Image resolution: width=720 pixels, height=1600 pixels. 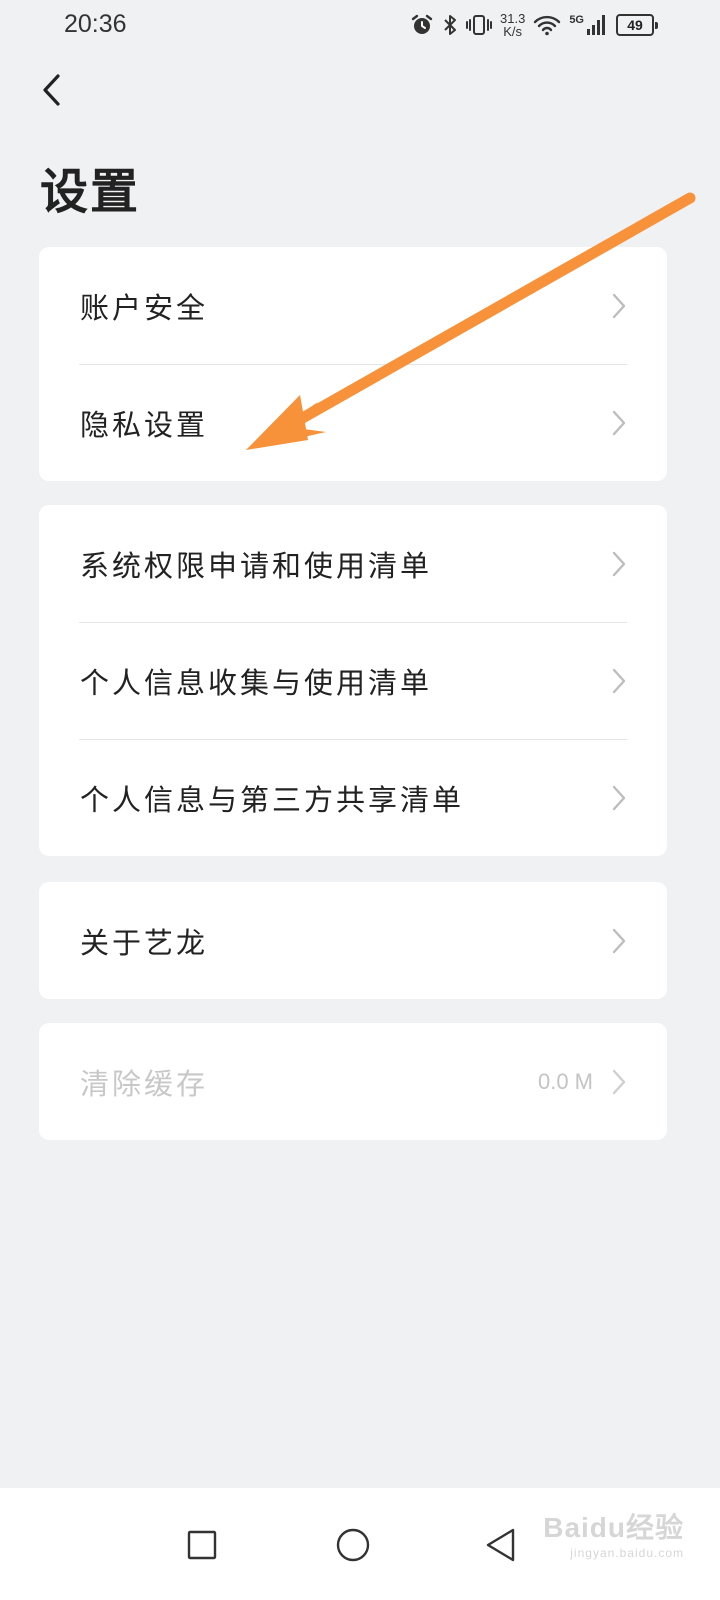 I want to click on system-back-button, so click(x=501, y=1545).